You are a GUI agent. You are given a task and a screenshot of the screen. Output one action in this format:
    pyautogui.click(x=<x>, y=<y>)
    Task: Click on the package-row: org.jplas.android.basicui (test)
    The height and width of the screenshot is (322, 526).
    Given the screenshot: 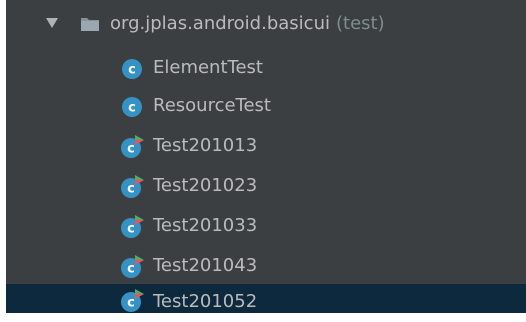 What is the action you would take?
    pyautogui.click(x=266, y=24)
    